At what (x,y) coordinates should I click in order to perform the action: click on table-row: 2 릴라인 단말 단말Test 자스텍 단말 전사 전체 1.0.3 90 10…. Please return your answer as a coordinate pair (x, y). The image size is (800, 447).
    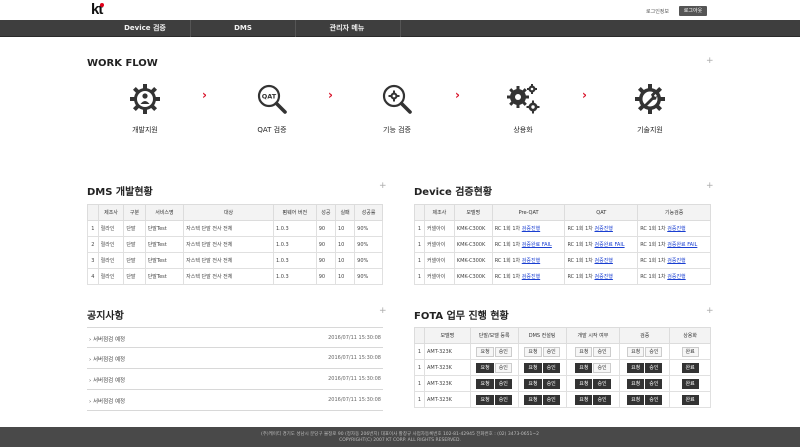
    Looking at the image, I should click on (235, 244).